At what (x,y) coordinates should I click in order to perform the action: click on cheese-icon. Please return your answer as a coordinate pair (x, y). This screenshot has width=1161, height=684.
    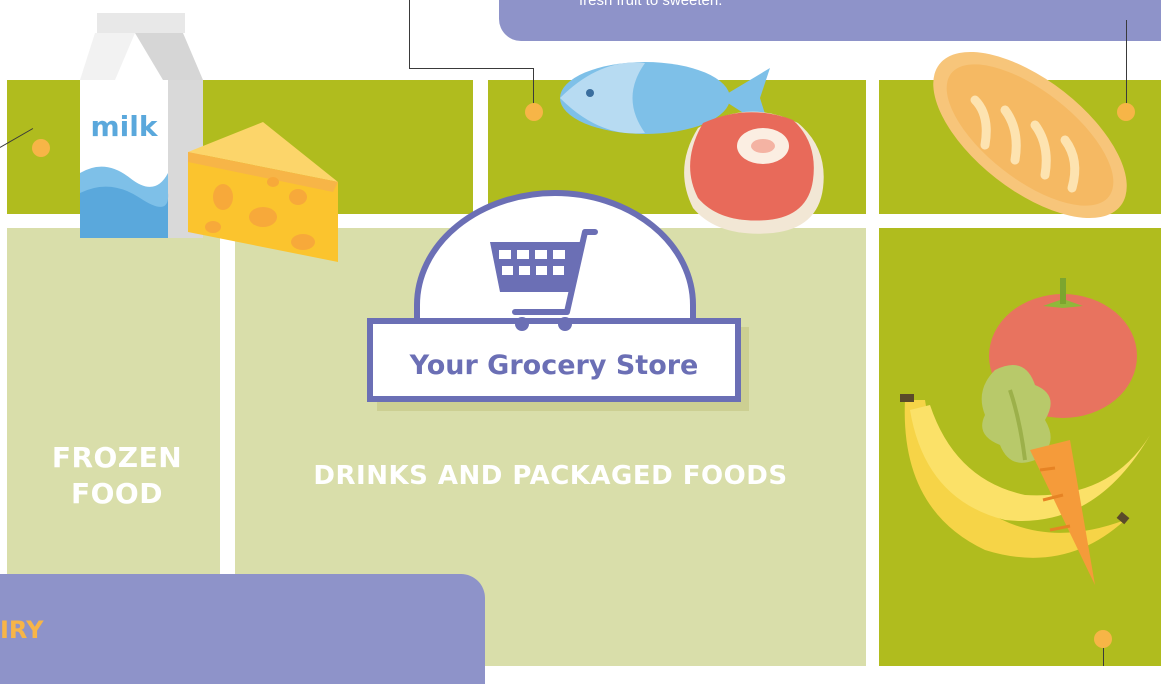
    Looking at the image, I should click on (263, 192).